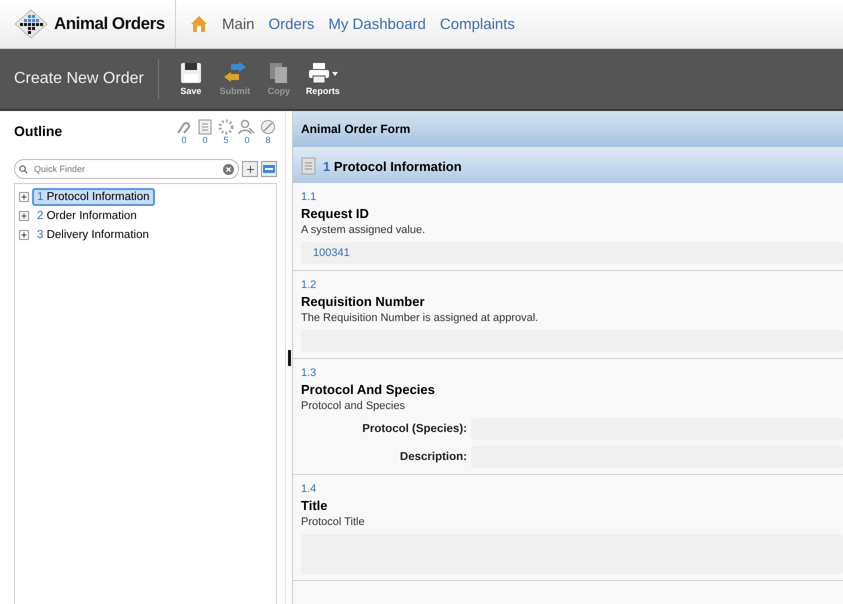  I want to click on search-icon, so click(23, 169).